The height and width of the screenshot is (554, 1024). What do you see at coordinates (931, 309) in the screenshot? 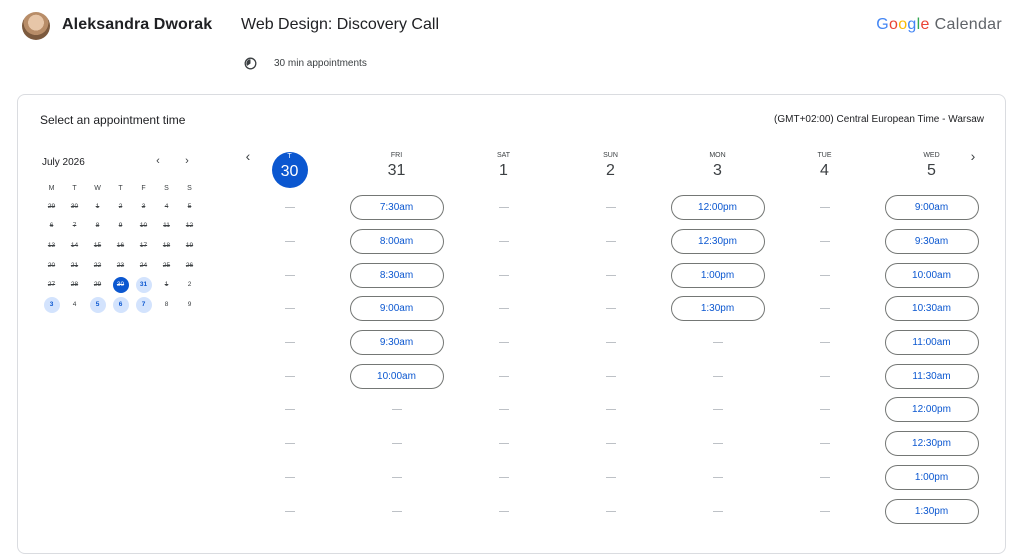
I see `time-slot-button: 10:30am` at bounding box center [931, 309].